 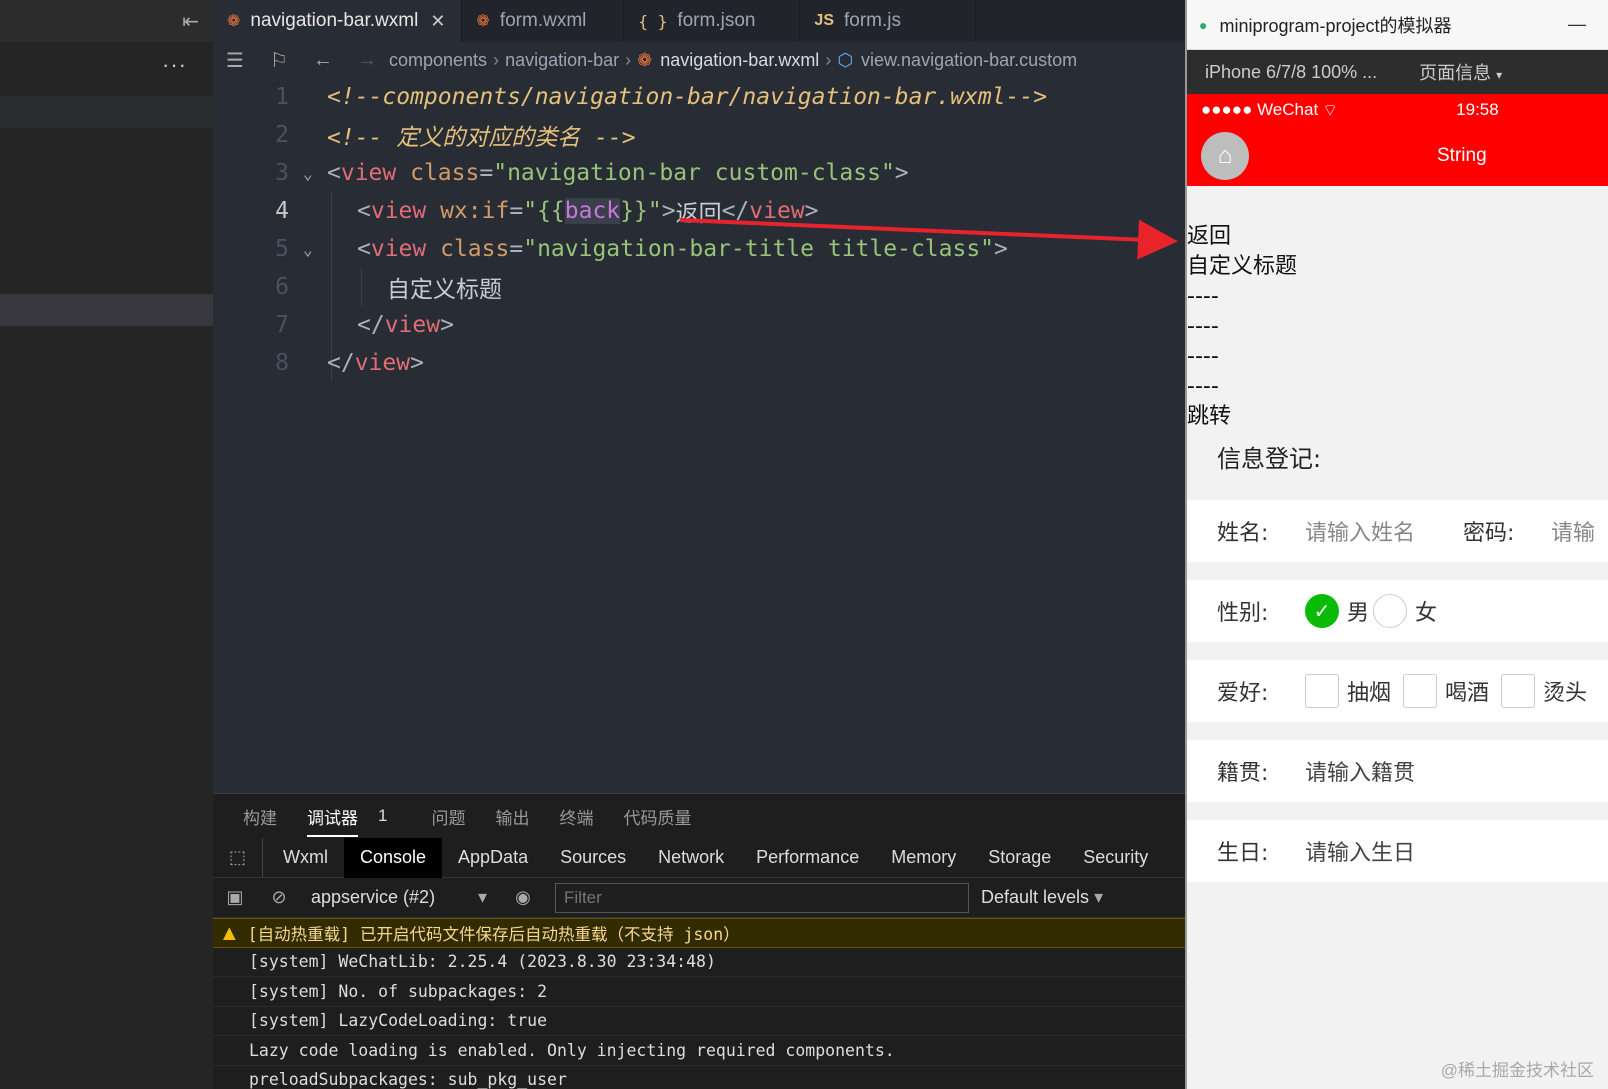 I want to click on eye-icon: ◉, so click(x=523, y=897).